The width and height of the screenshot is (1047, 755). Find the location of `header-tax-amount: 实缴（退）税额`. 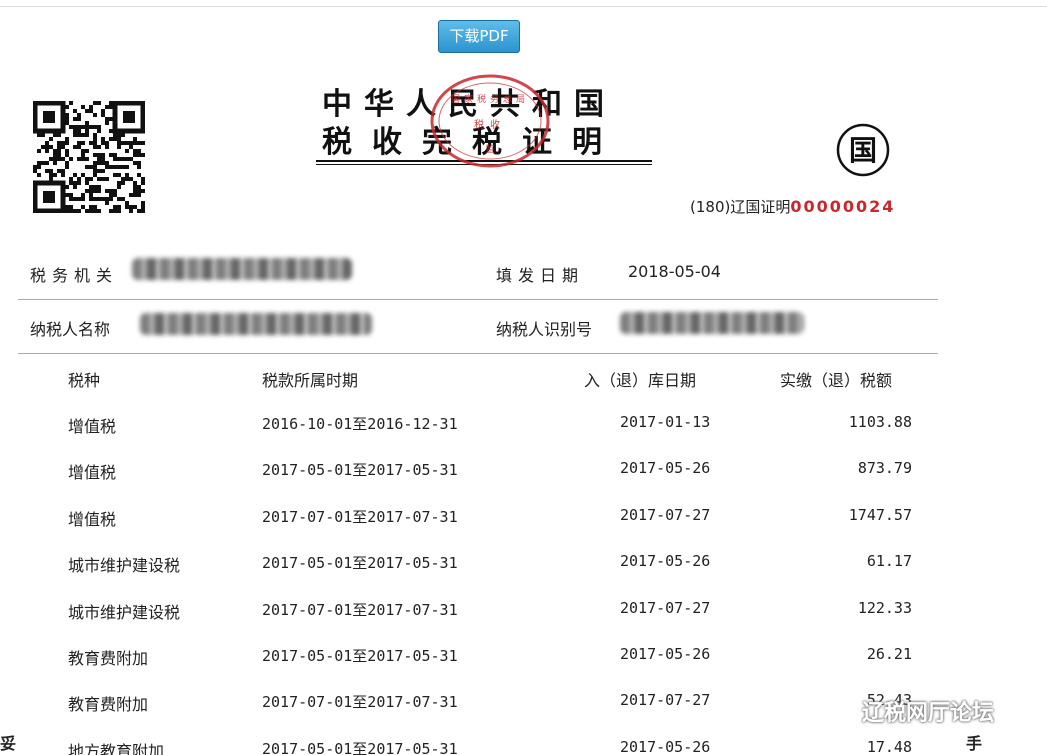

header-tax-amount: 实缴（退）税额 is located at coordinates (836, 380).